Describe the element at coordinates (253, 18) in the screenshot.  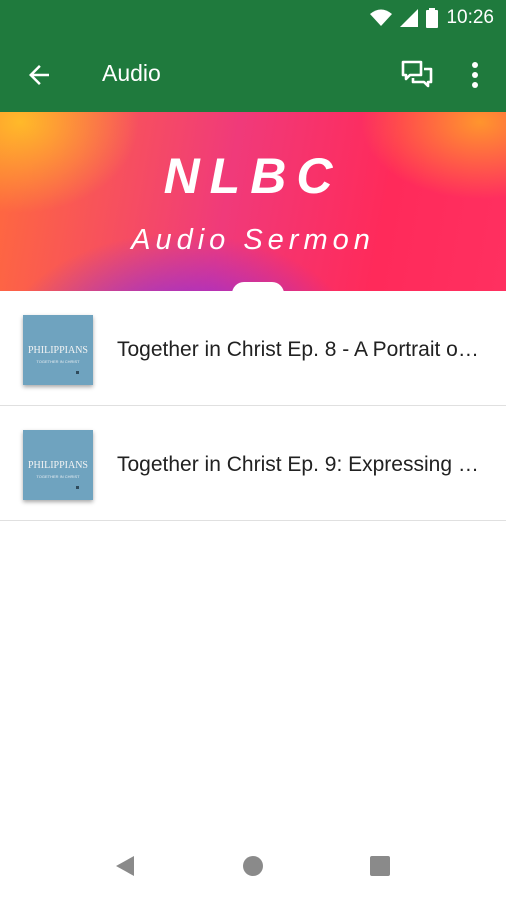
I see `status-bar: 10:26` at that location.